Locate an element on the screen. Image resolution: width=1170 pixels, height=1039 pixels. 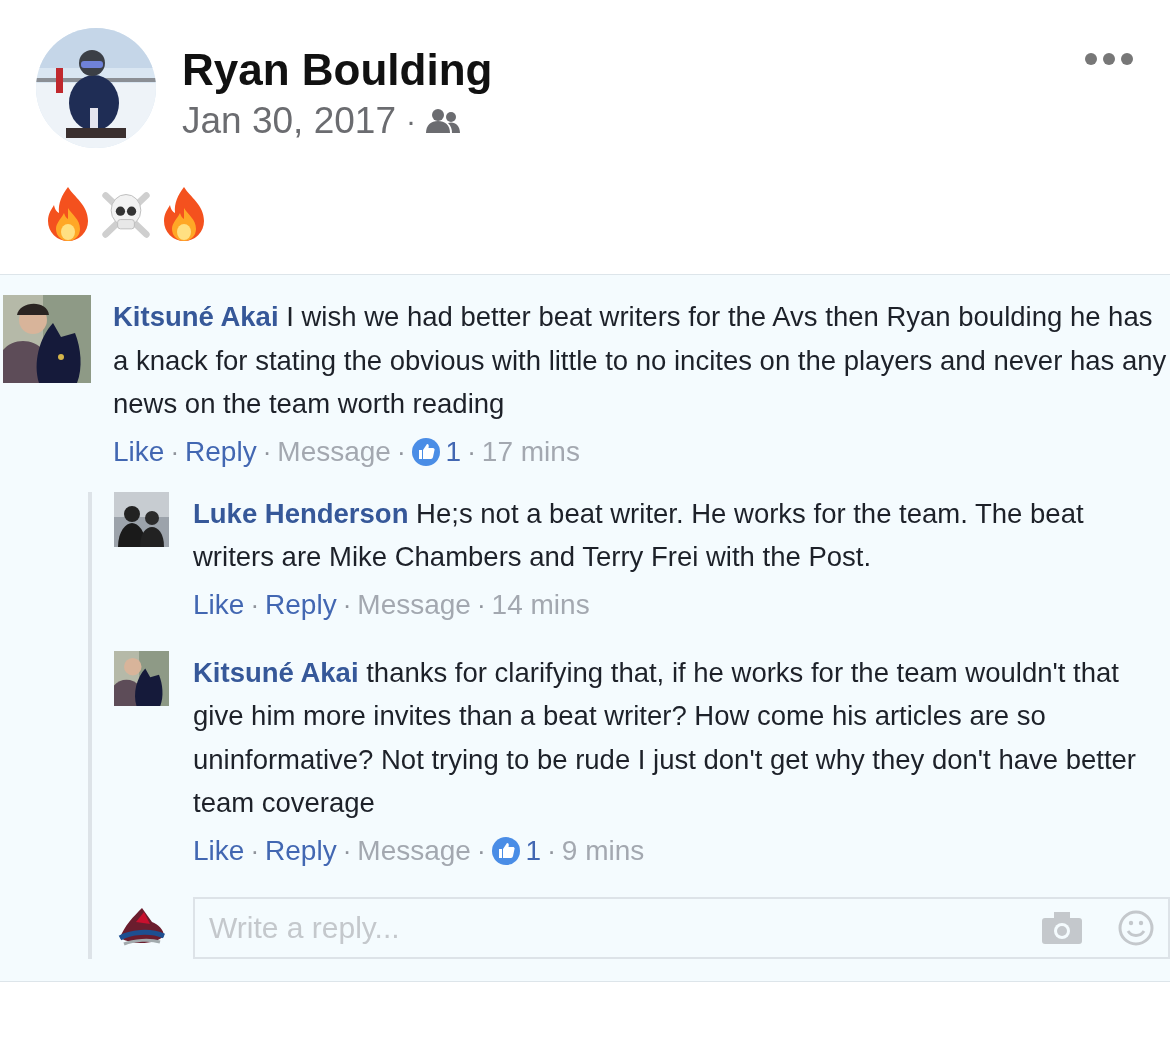
author-name: Ryan Boulding is located at coordinates (337, 70).